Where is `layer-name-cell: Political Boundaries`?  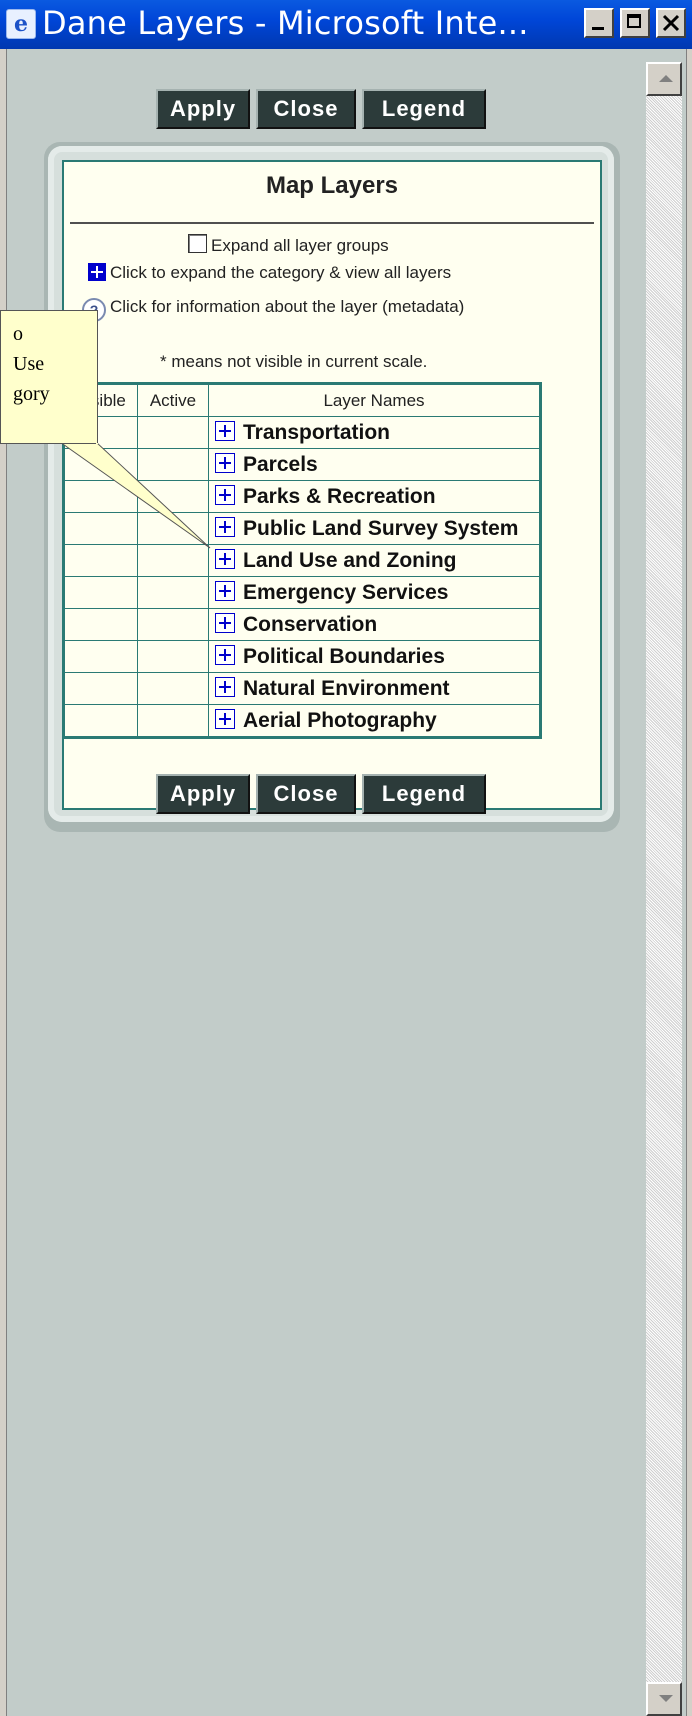
layer-name-cell: Political Boundaries is located at coordinates (374, 656).